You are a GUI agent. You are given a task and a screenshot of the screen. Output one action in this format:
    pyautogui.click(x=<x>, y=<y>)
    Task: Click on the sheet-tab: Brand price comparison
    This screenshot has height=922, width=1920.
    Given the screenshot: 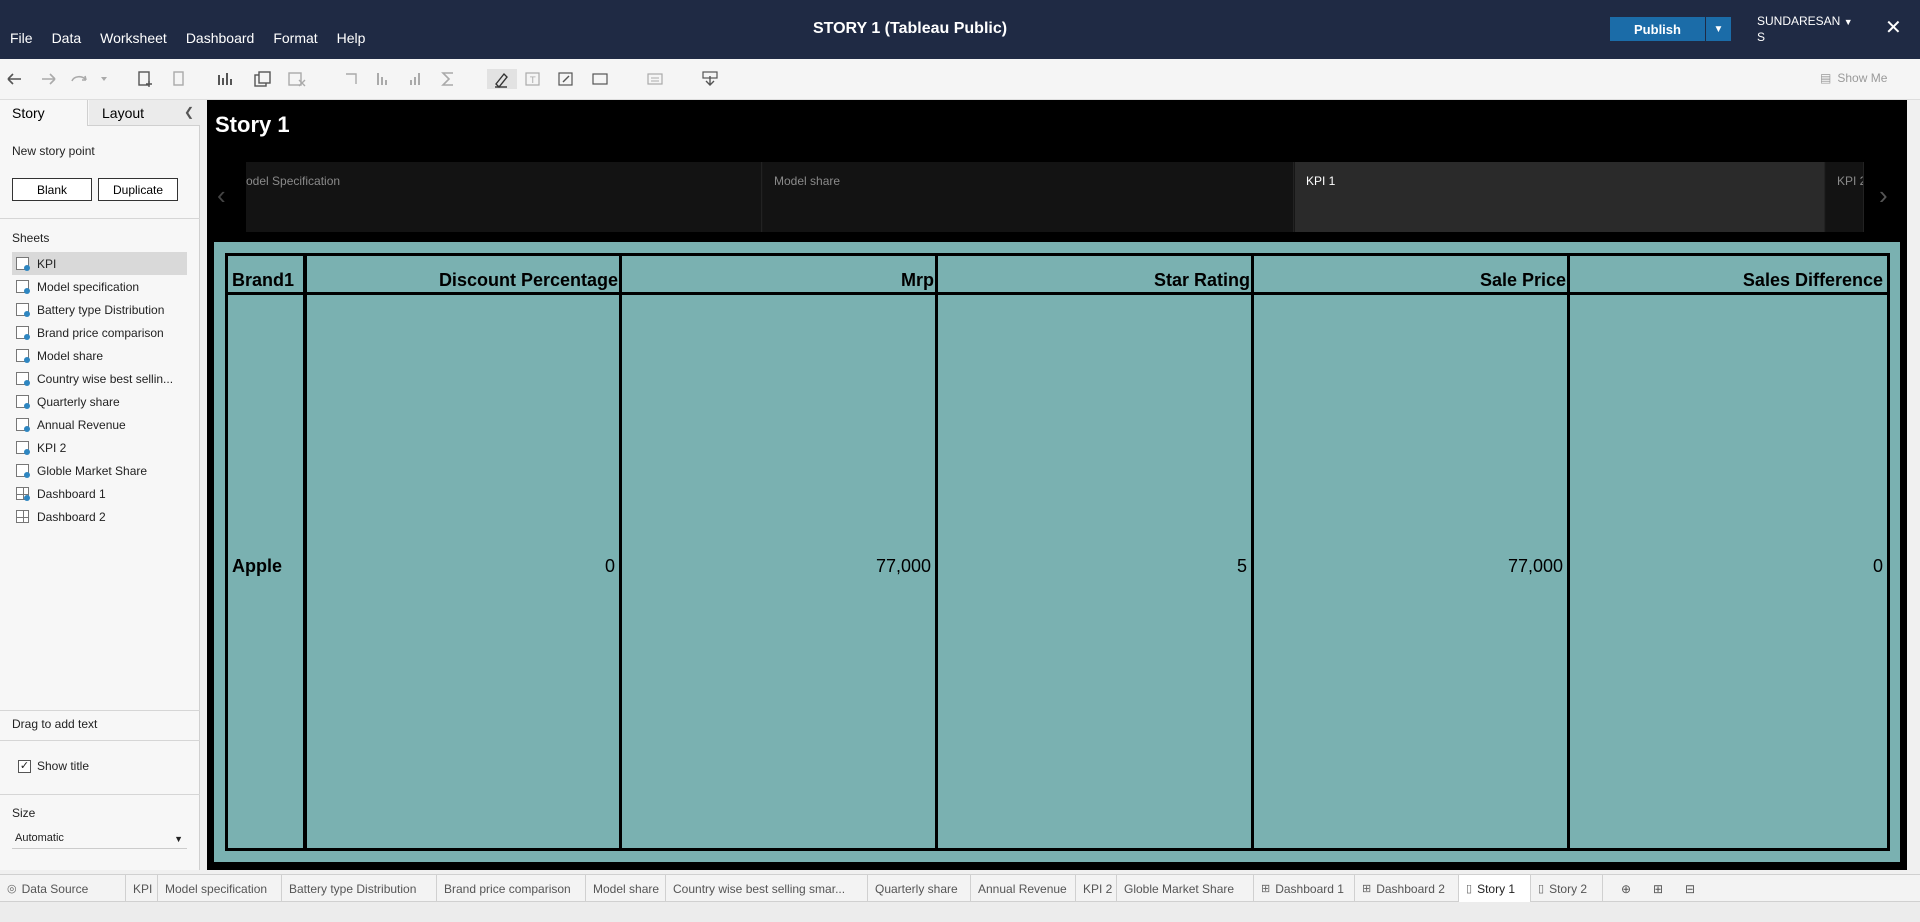 What is the action you would take?
    pyautogui.click(x=511, y=888)
    